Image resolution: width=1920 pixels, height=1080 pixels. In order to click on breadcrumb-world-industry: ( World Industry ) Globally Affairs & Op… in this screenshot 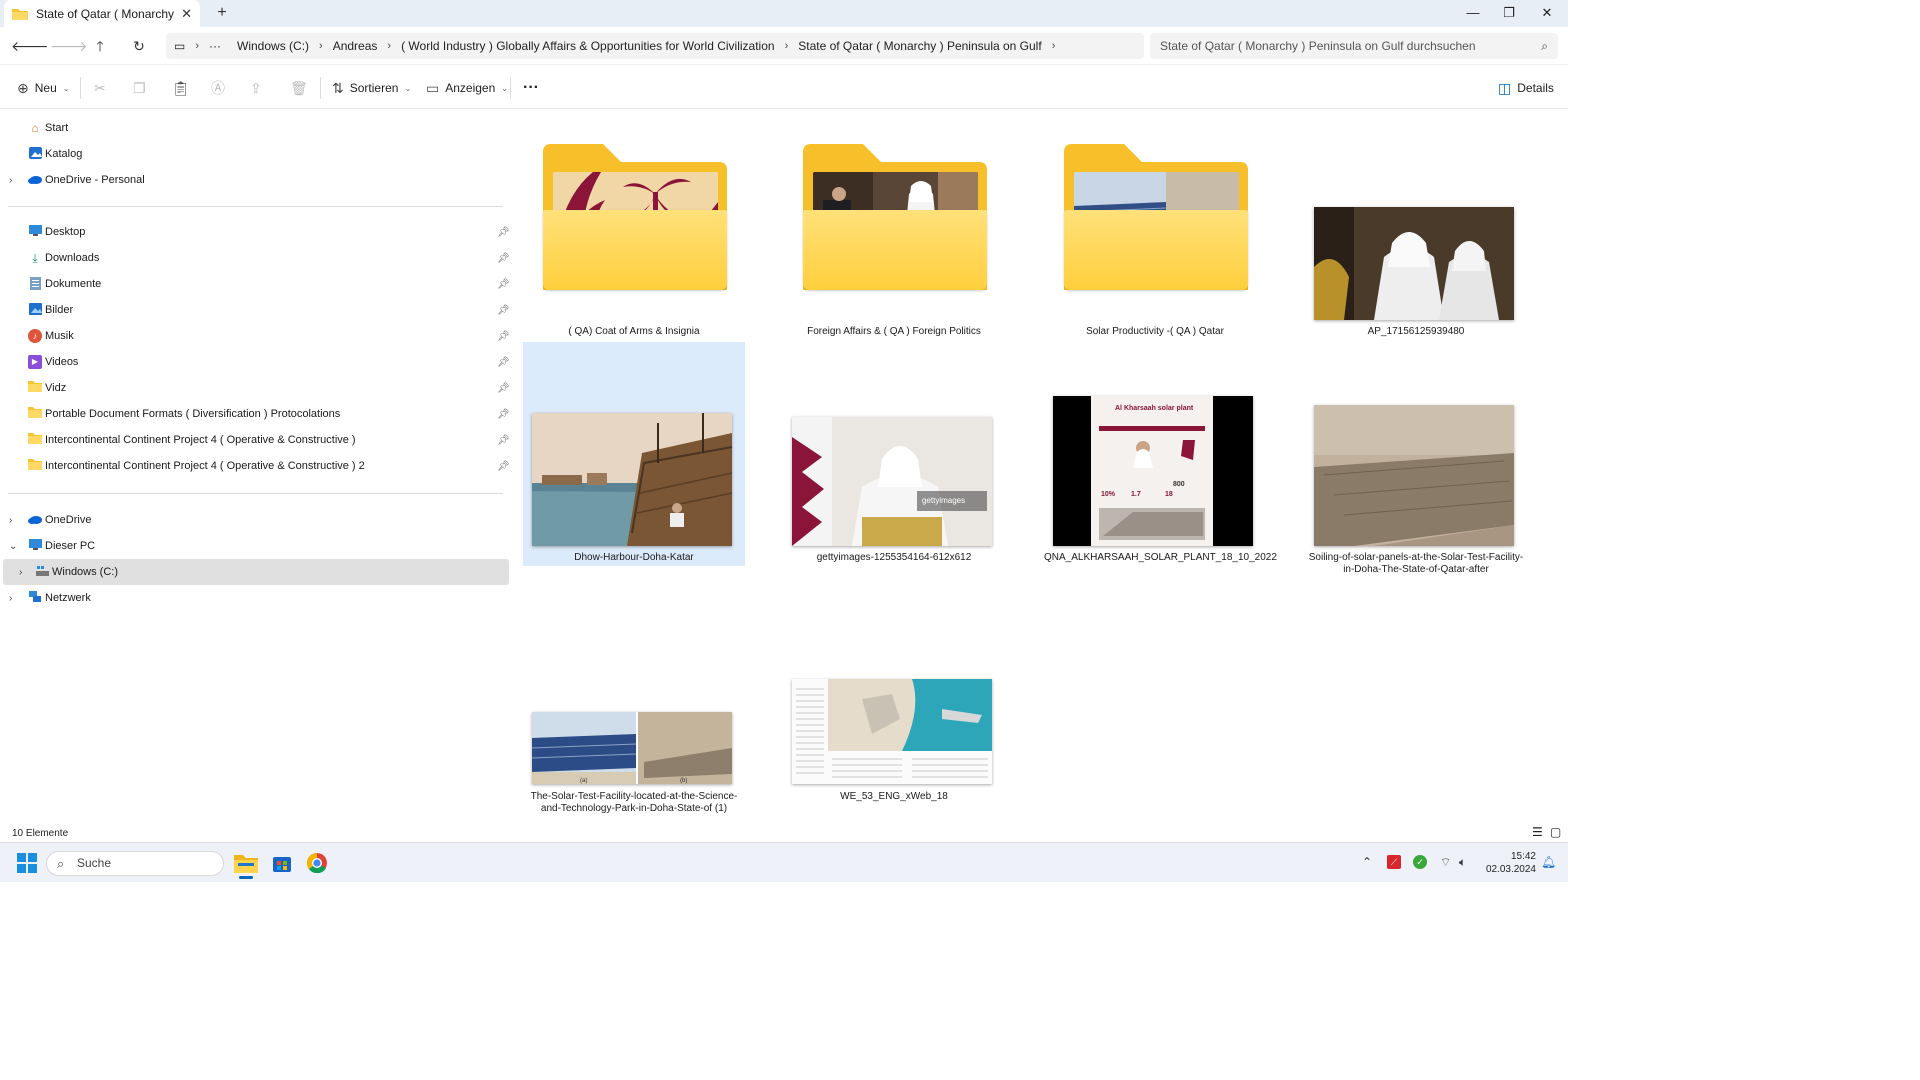, I will do `click(587, 46)`.